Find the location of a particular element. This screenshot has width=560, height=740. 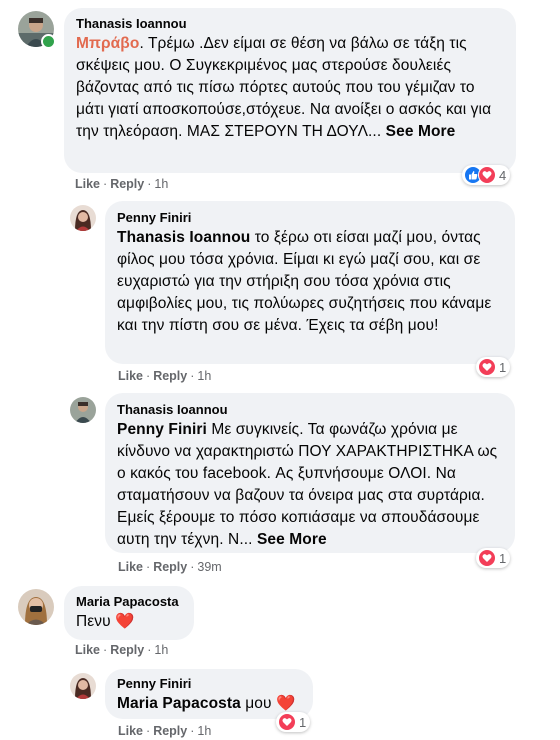

reaction-summary: 4 is located at coordinates (486, 175).